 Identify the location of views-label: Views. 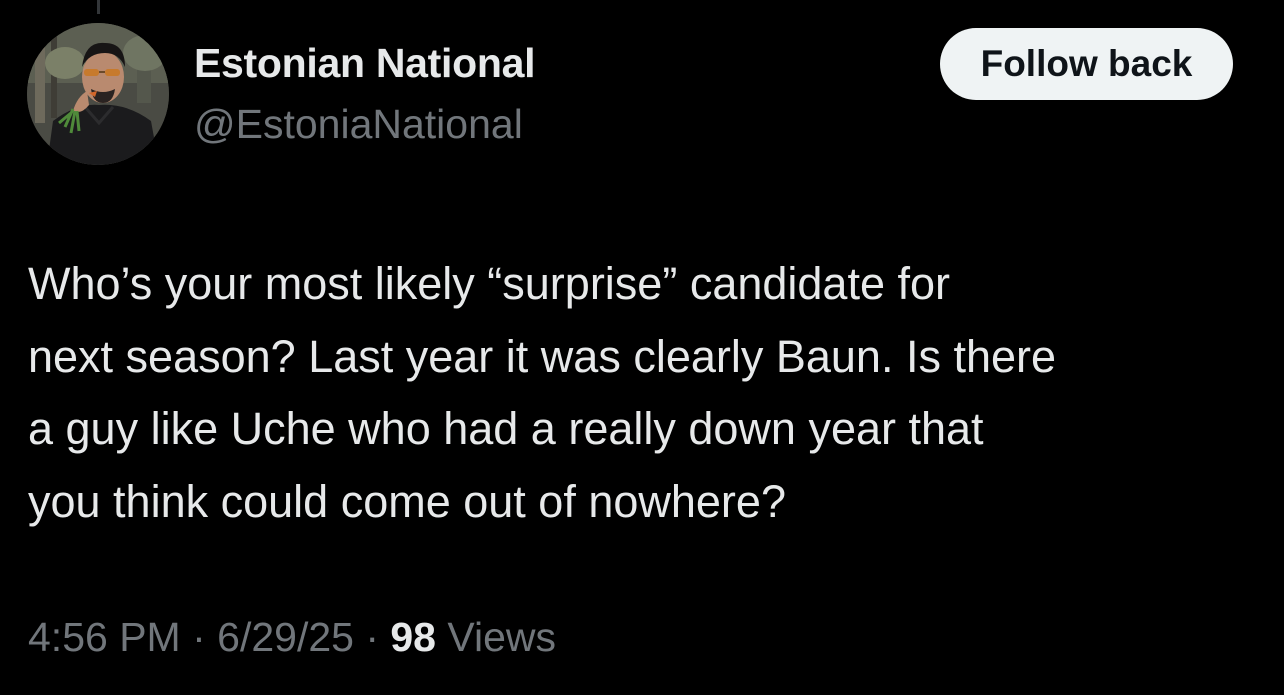
(496, 637).